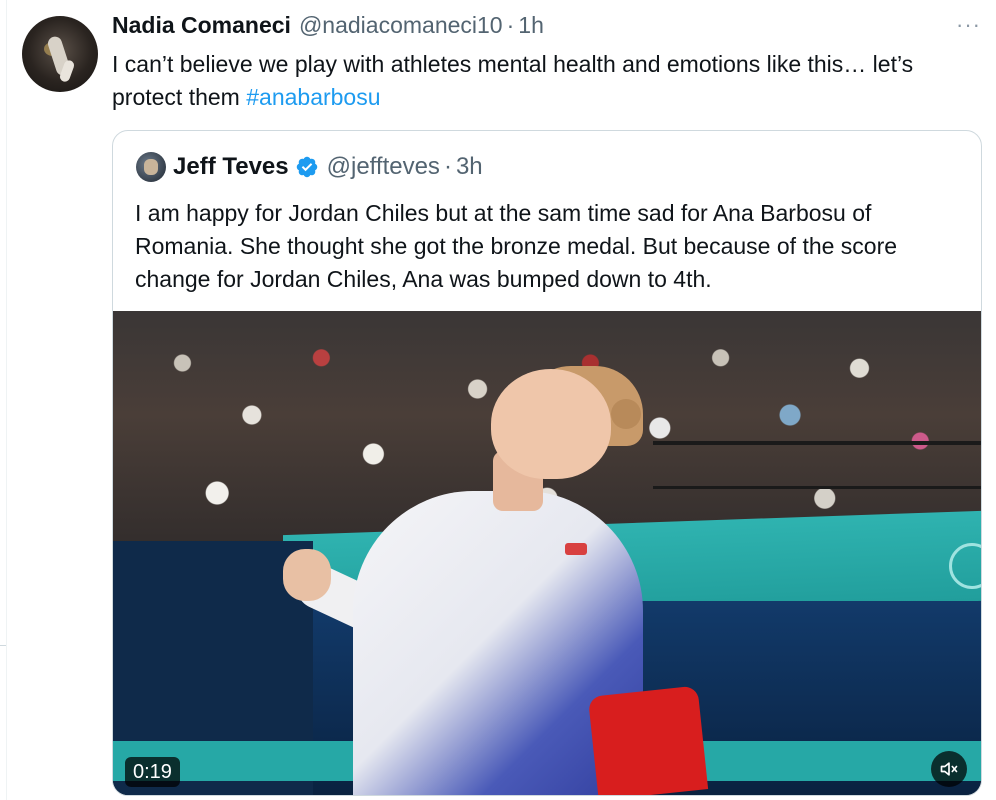 The image size is (996, 800). What do you see at coordinates (151, 167) in the screenshot?
I see `quoted-author-avatar` at bounding box center [151, 167].